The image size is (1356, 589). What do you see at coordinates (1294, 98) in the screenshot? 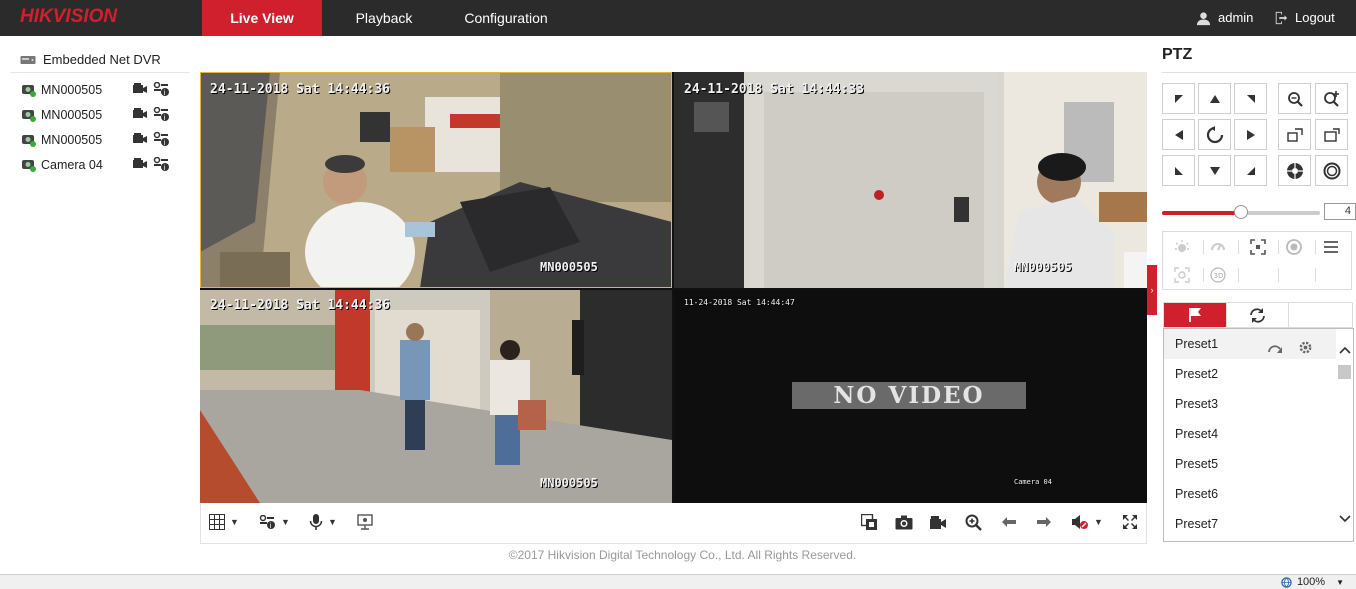
I see `zoom-out-button` at bounding box center [1294, 98].